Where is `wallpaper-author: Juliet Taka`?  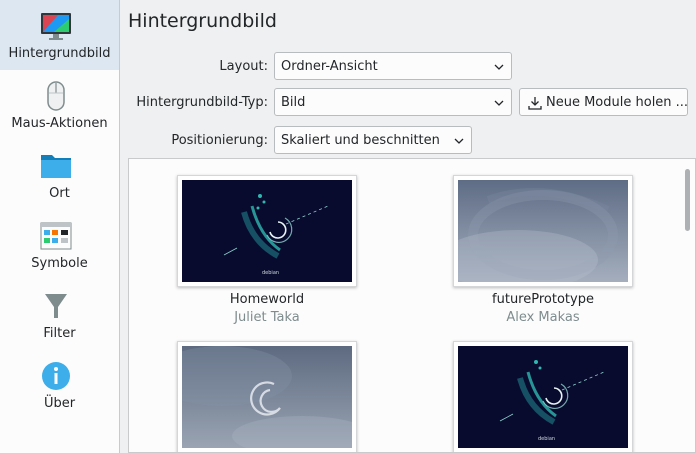
wallpaper-author: Juliet Taka is located at coordinates (267, 317).